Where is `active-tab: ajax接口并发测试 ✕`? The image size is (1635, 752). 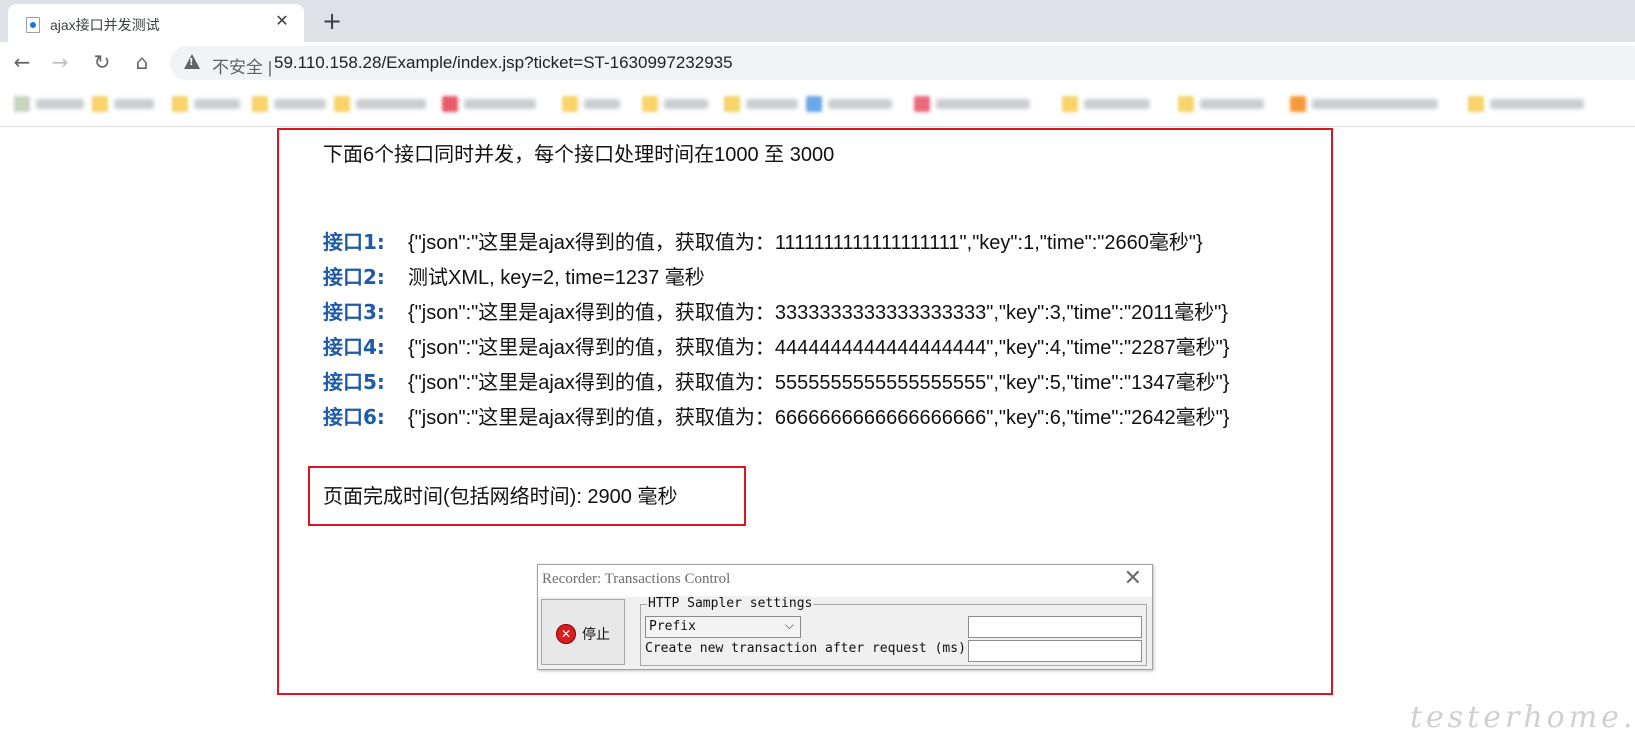
active-tab: ajax接口并发测试 ✕ is located at coordinates (156, 23).